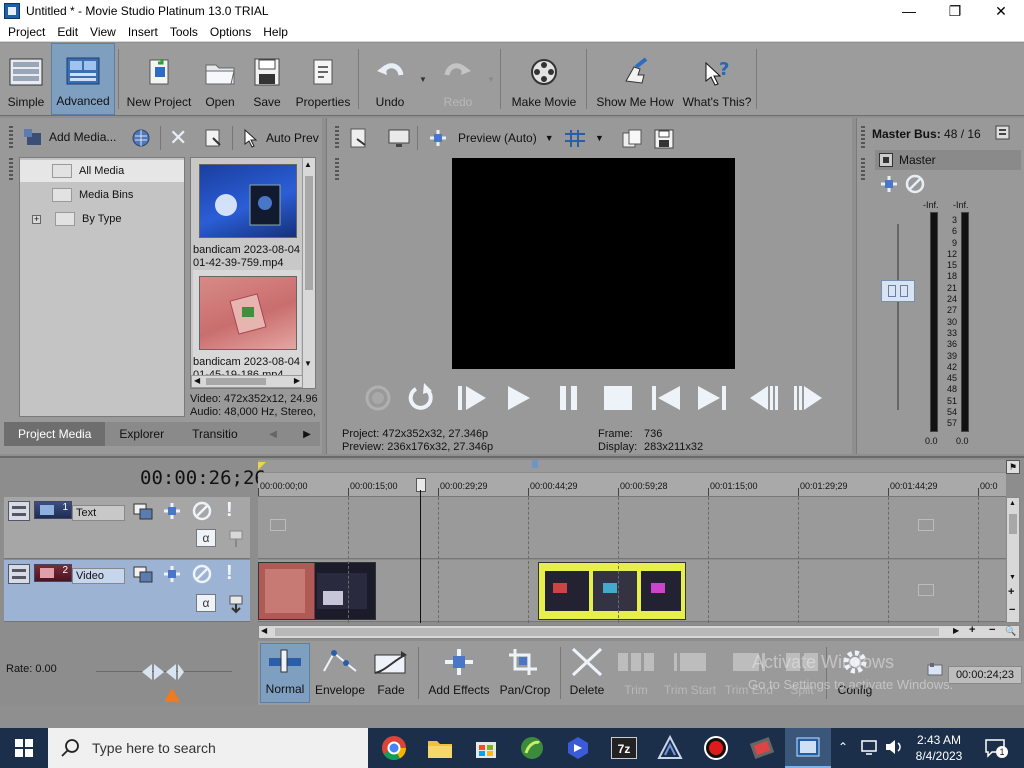  I want to click on timeline-lane-text, so click(632, 528).